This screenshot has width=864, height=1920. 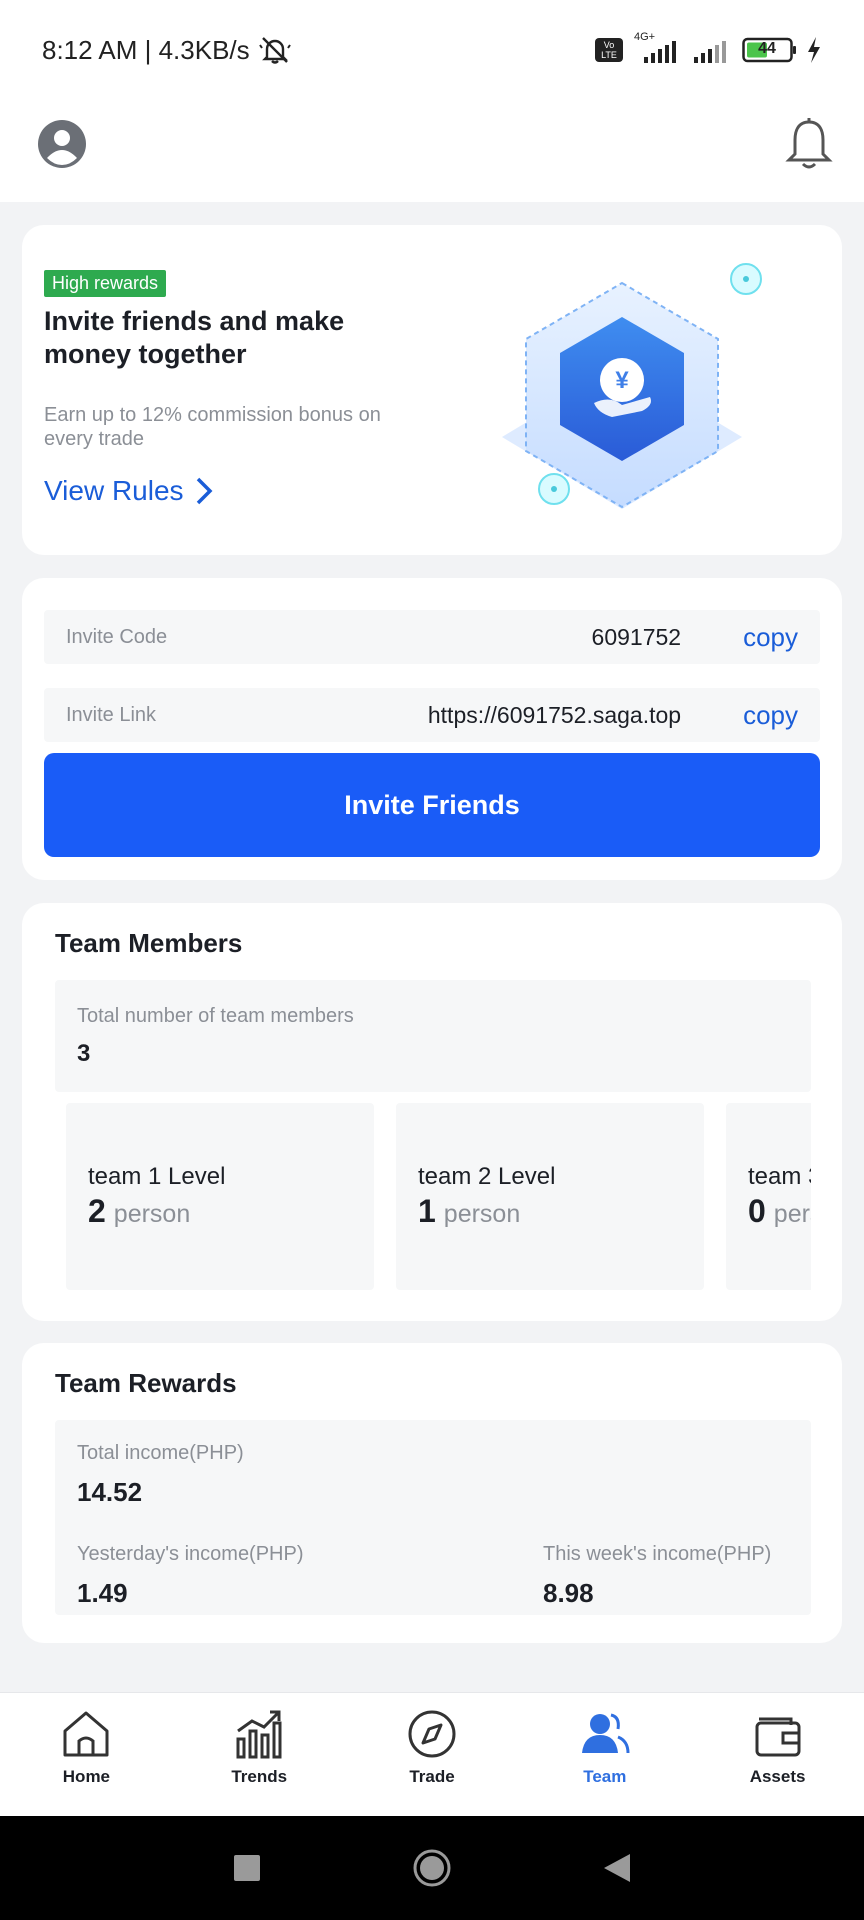 What do you see at coordinates (609, 55) in the screenshot?
I see `svg-text: LTE` at bounding box center [609, 55].